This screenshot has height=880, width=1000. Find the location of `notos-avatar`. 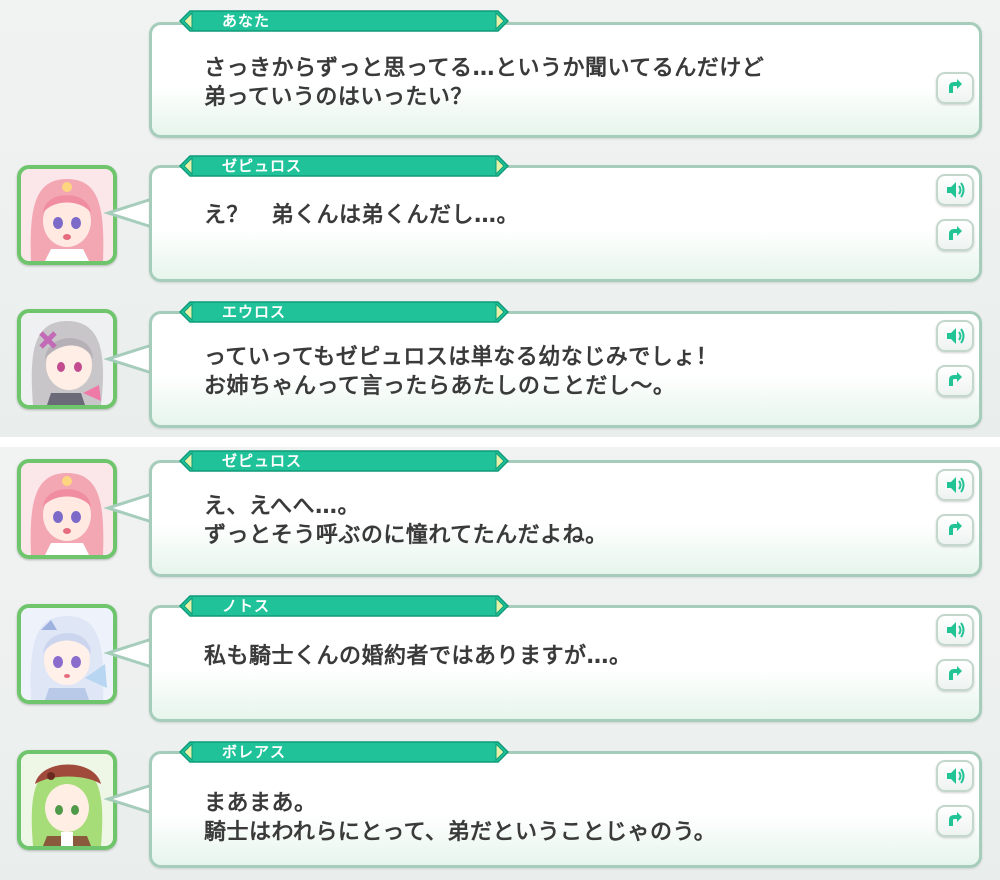

notos-avatar is located at coordinates (67, 654).